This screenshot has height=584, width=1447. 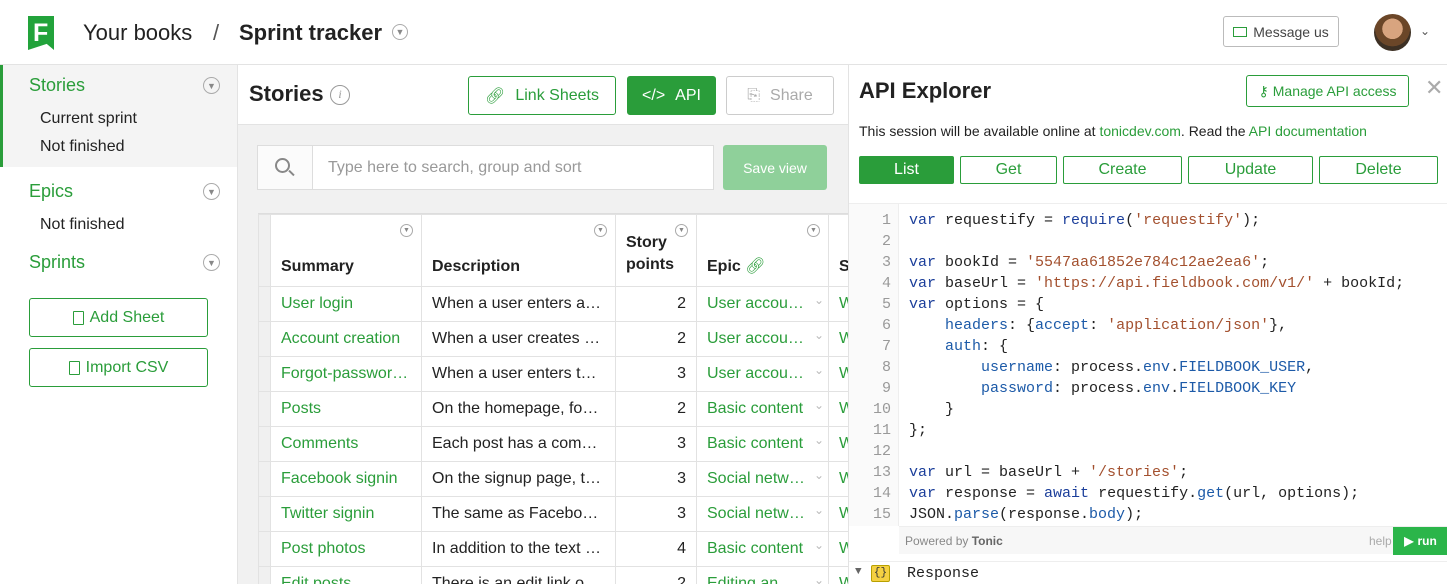 I want to click on sidebar-item-sprints: Sprints, so click(x=118, y=262).